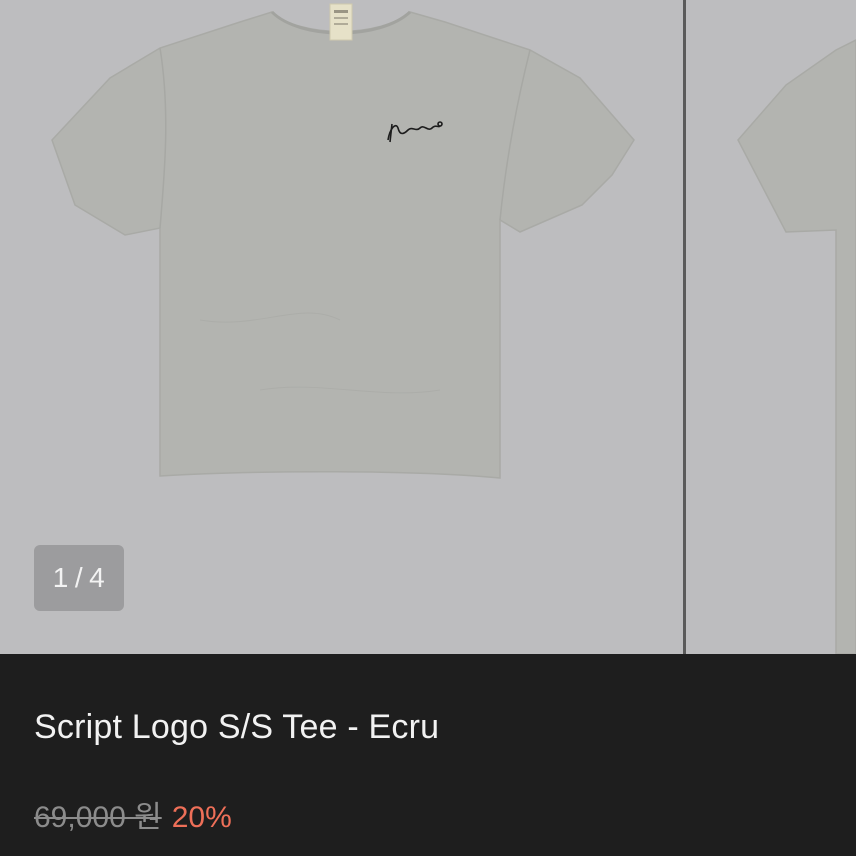 This screenshot has height=856, width=856. Describe the element at coordinates (796, 346) in the screenshot. I see `product-image-tshirt-next` at that location.